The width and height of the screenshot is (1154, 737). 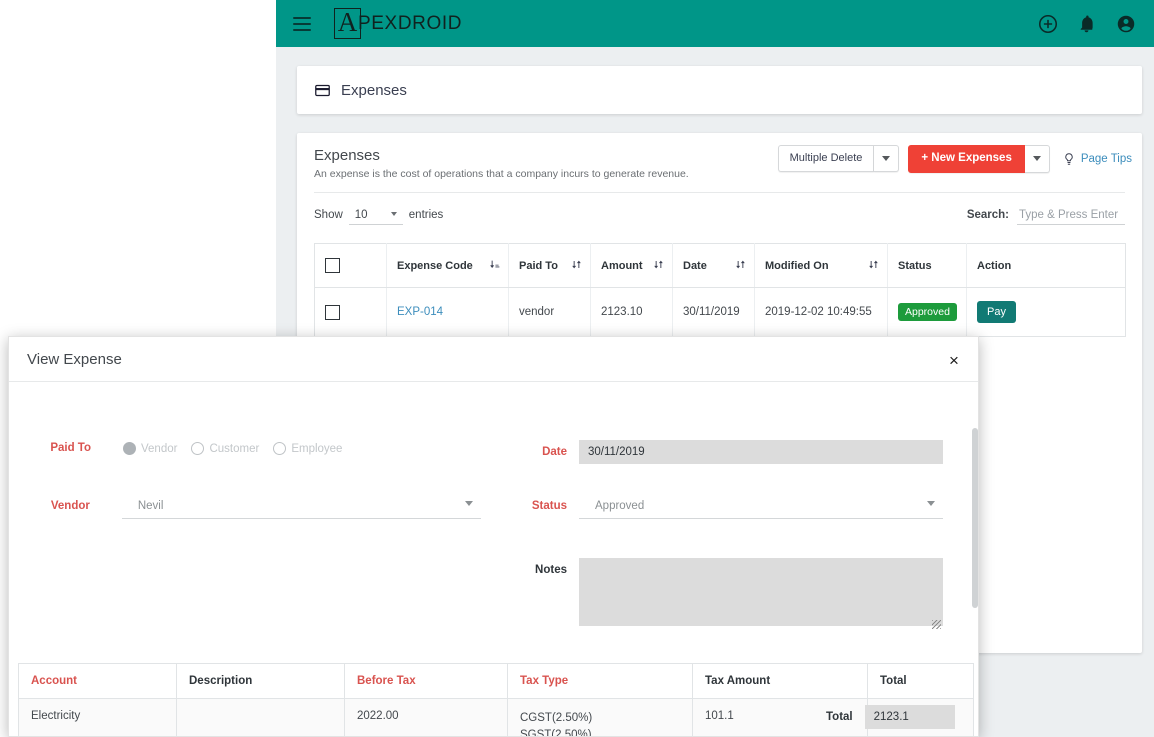 What do you see at coordinates (987, 215) in the screenshot?
I see `search-label: Search:` at bounding box center [987, 215].